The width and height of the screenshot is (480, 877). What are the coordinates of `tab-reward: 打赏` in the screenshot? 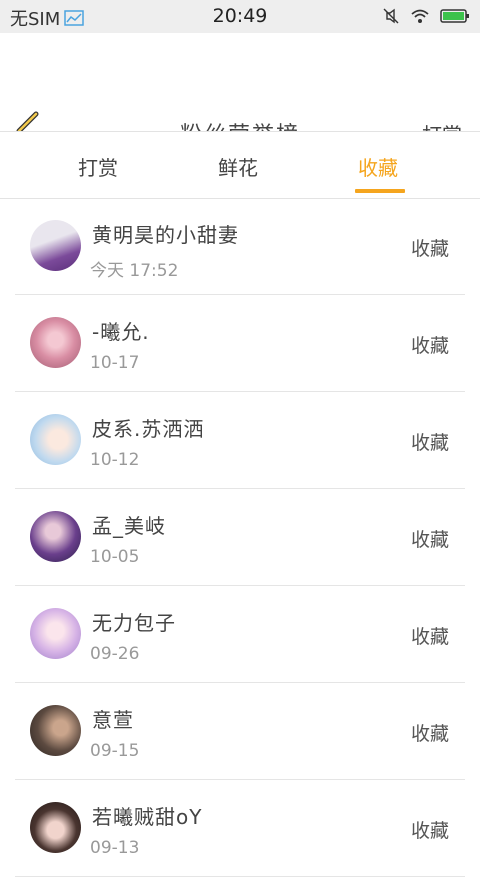 It's located at (98, 166).